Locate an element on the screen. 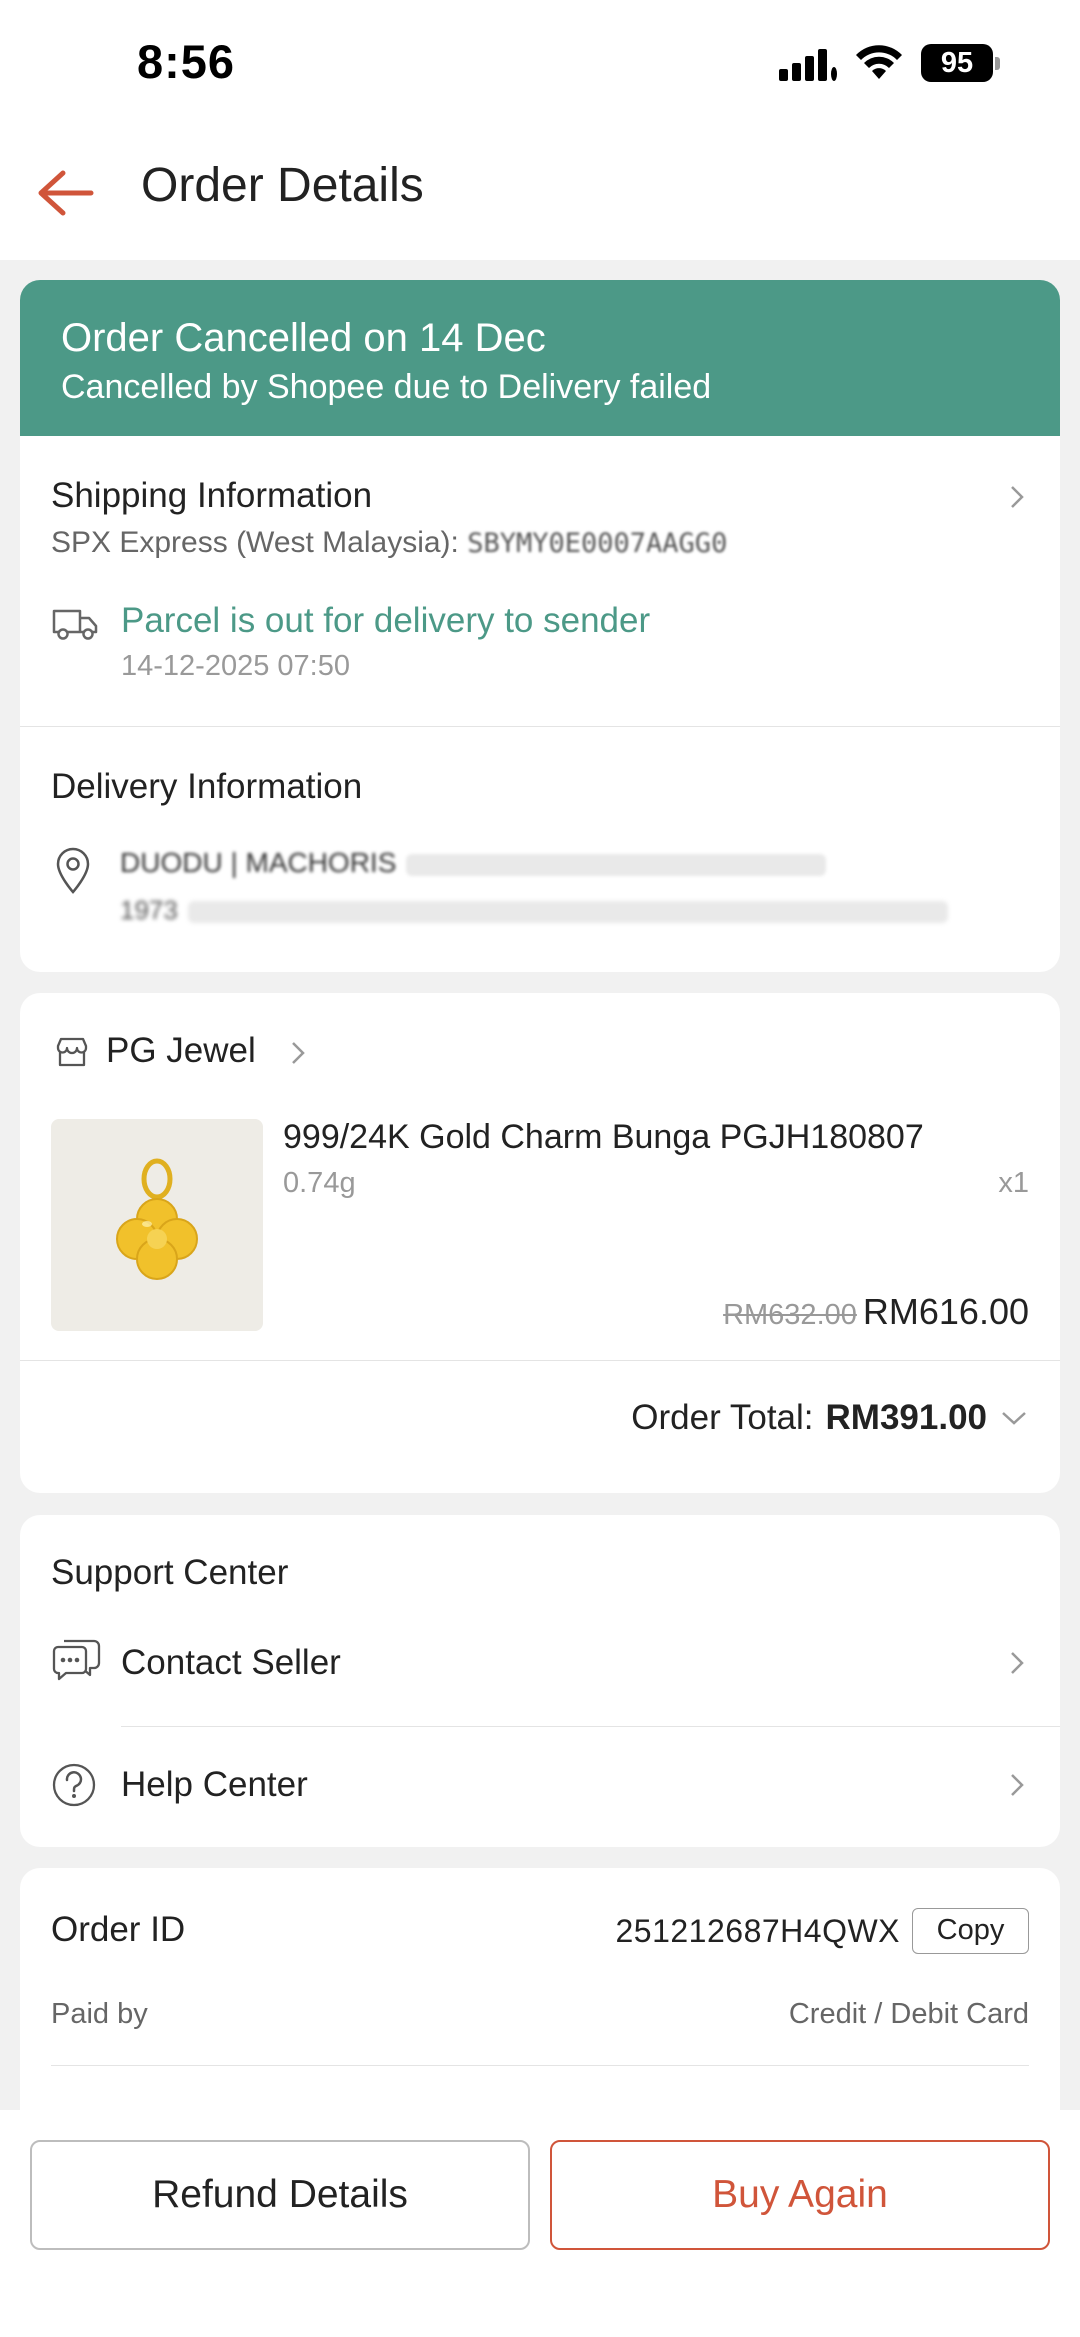  delivery-address-line2: 1973 is located at coordinates (545, 914).